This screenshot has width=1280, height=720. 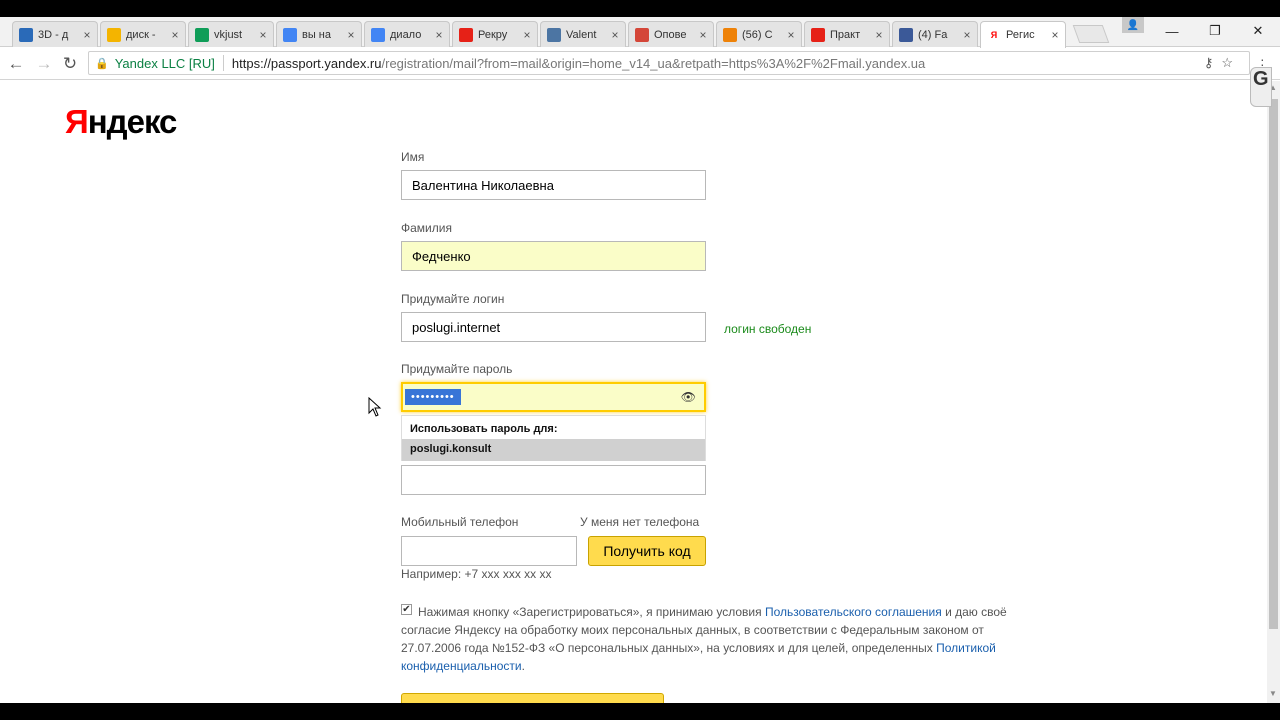 What do you see at coordinates (639, 522) in the screenshot?
I see `no-phone-link: У меня нет телефона` at bounding box center [639, 522].